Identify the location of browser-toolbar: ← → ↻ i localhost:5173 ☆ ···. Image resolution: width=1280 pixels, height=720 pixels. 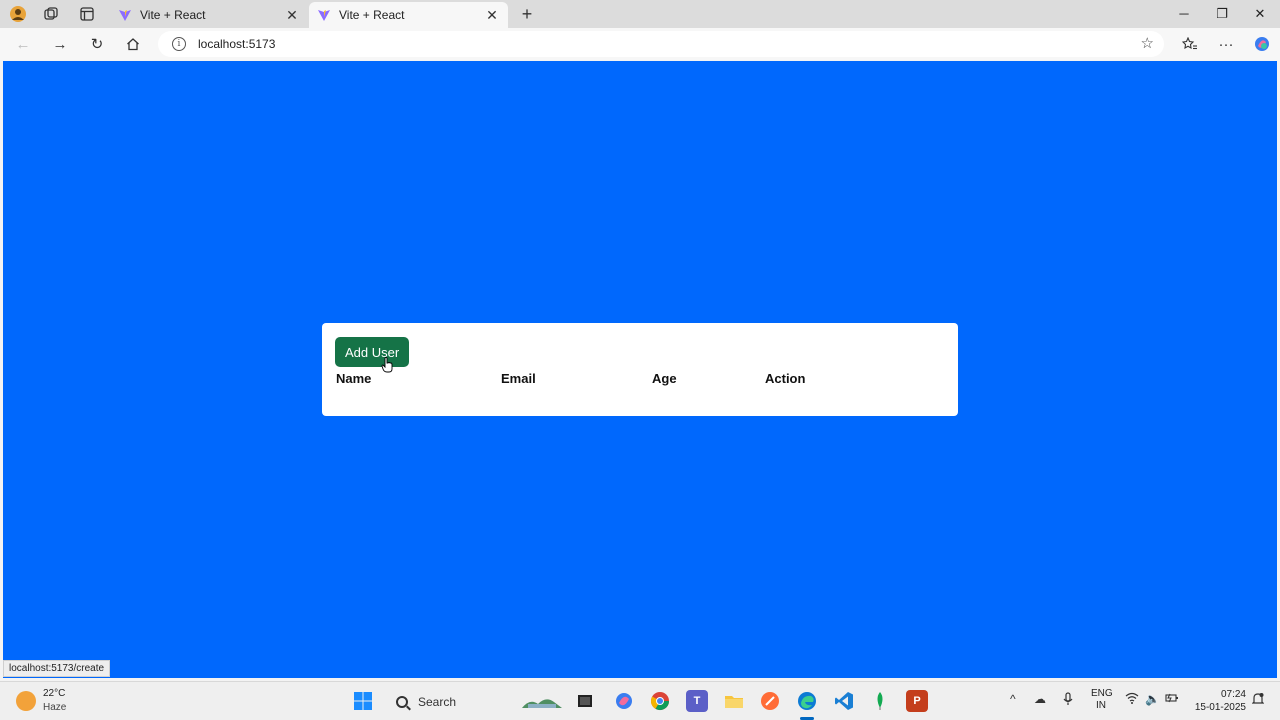
(640, 44).